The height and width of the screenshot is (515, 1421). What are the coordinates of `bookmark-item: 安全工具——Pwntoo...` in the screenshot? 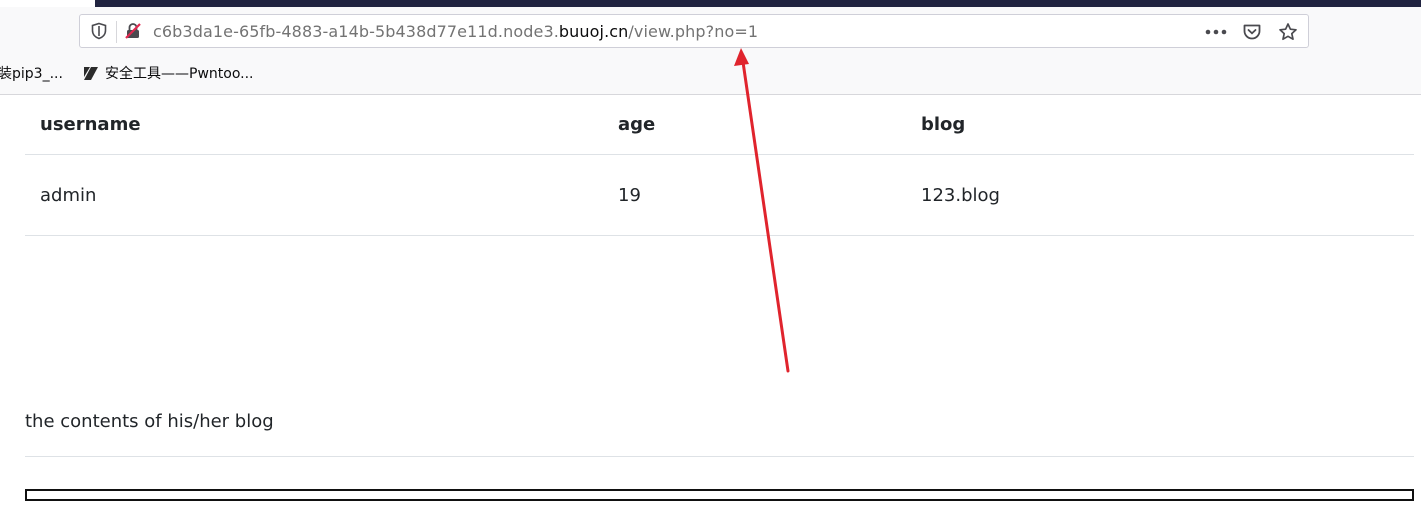 It's located at (168, 73).